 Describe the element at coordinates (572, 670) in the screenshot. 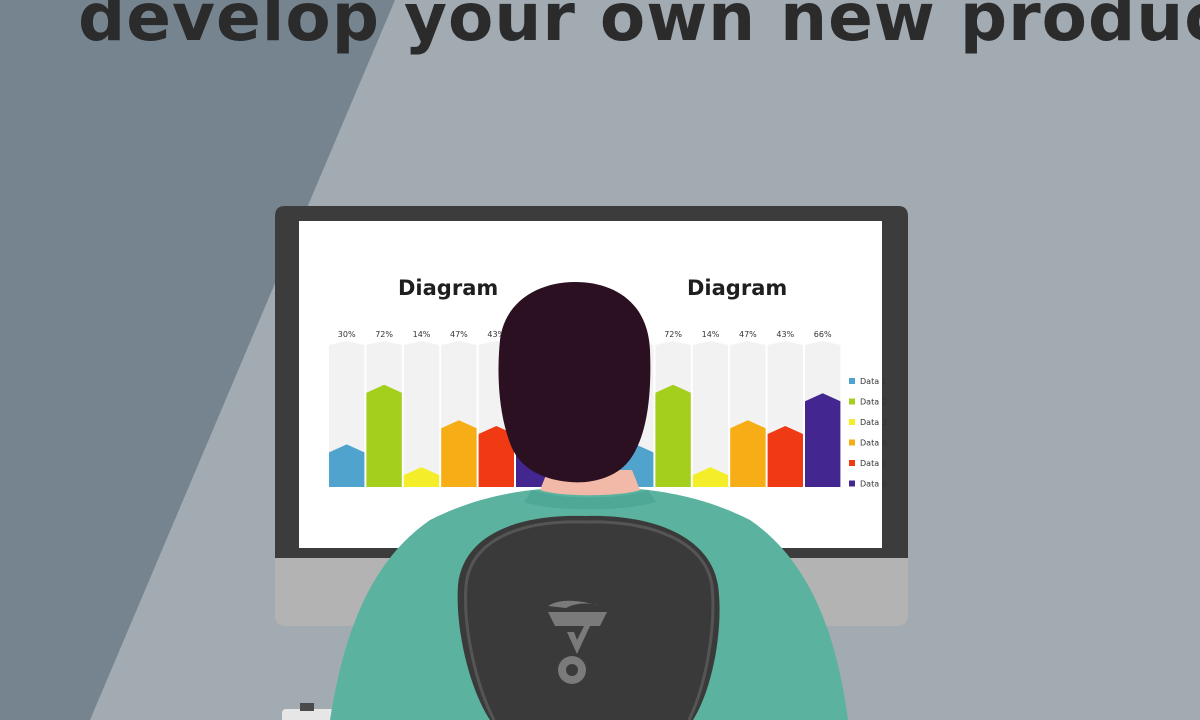

I see `logo-gear-hole` at that location.